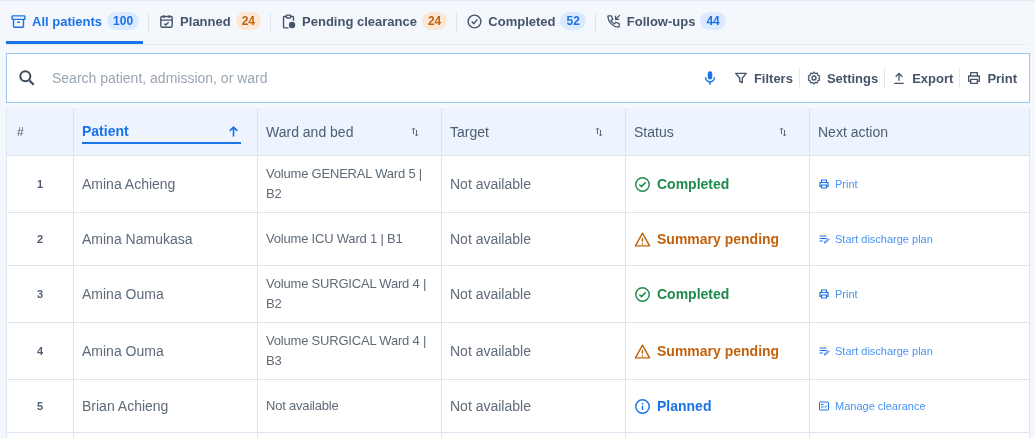 Image resolution: width=1035 pixels, height=438 pixels. Describe the element at coordinates (718, 131) in the screenshot. I see `column-header: Status` at that location.